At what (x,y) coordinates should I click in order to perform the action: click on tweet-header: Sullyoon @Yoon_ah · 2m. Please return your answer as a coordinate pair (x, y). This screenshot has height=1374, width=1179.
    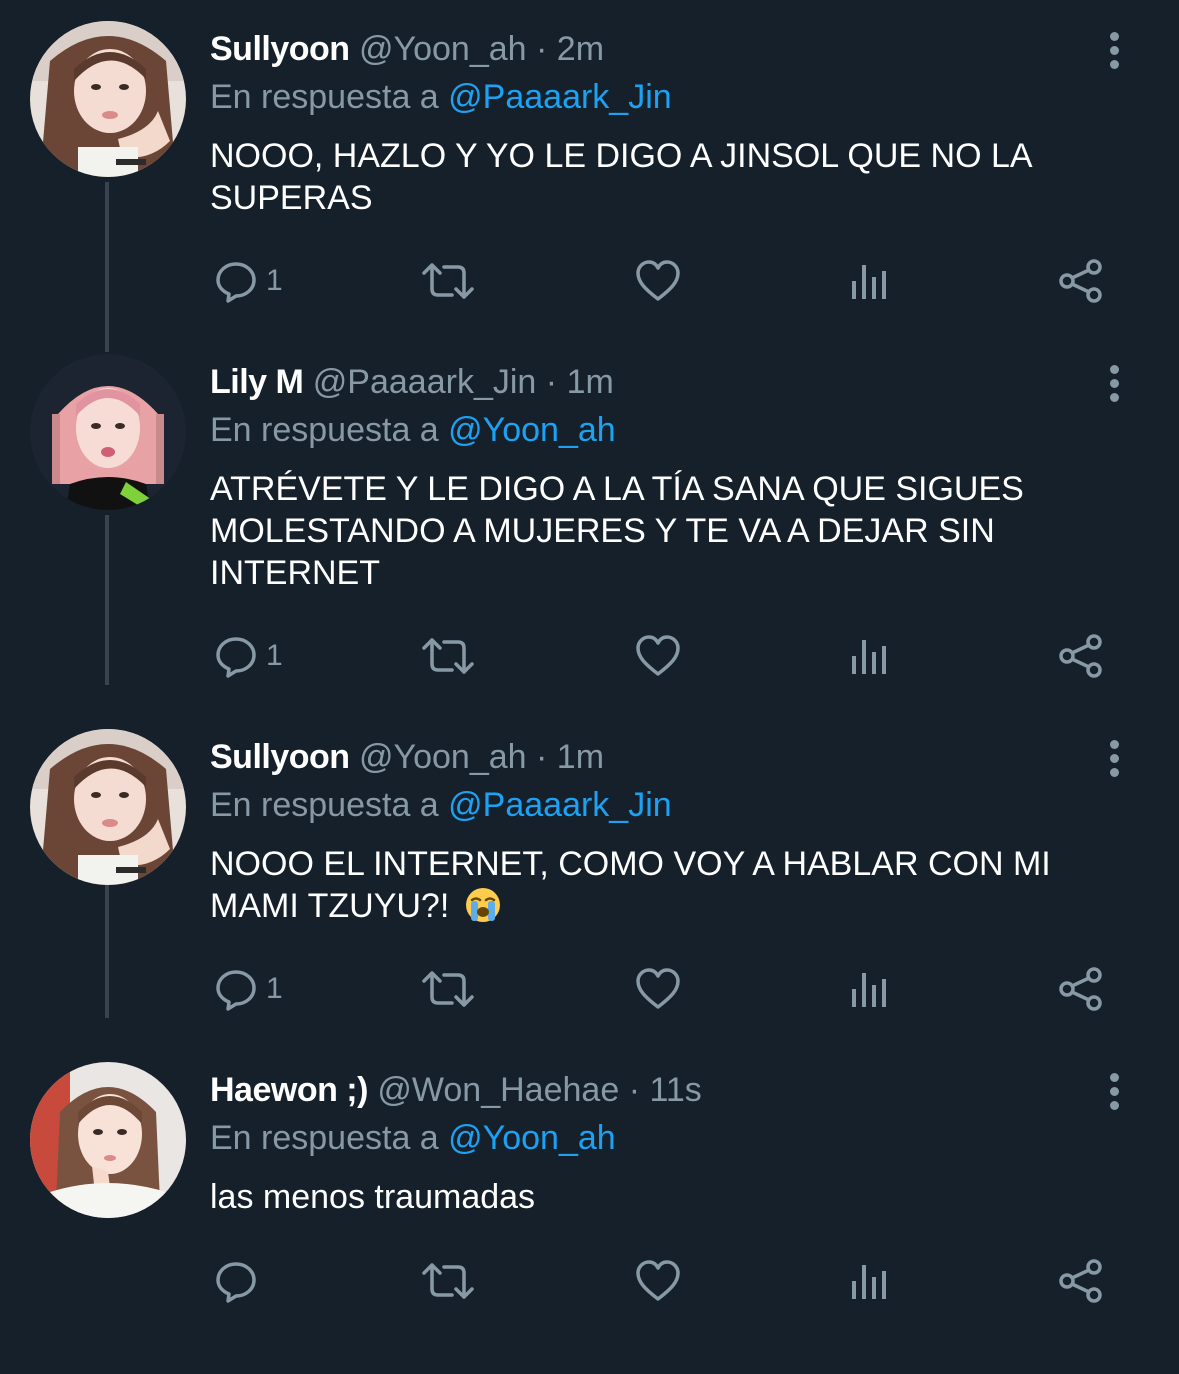
    Looking at the image, I should click on (407, 49).